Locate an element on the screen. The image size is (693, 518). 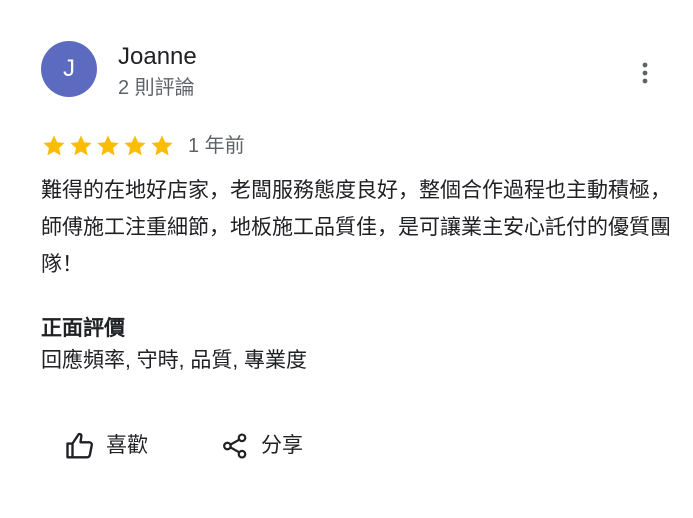
more-vert-icon is located at coordinates (645, 73).